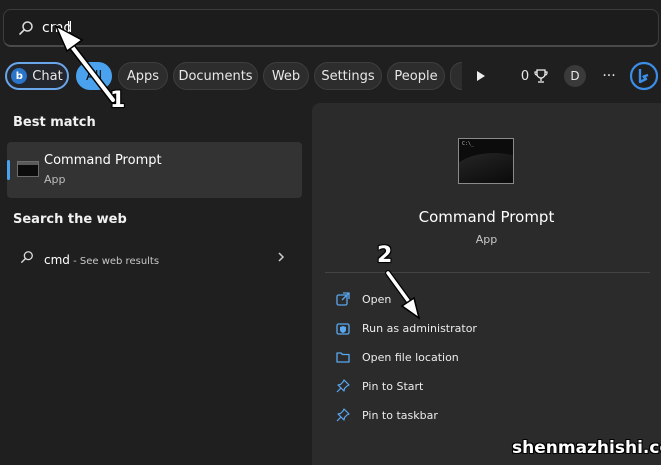  I want to click on step-1-label: 1, so click(118, 100).